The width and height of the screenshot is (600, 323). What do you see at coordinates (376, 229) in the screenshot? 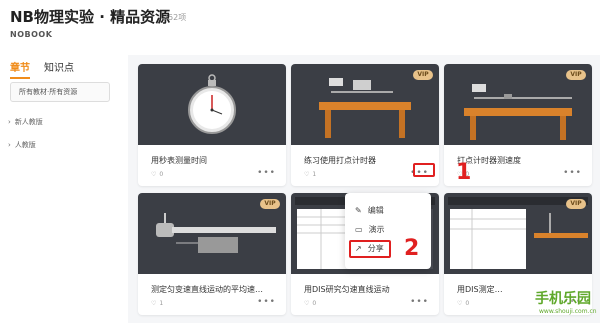
I see `menu-item-label: 演示` at bounding box center [376, 229].